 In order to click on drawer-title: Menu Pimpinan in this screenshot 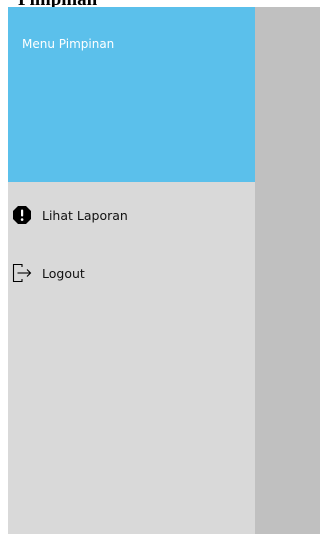, I will do `click(68, 44)`.